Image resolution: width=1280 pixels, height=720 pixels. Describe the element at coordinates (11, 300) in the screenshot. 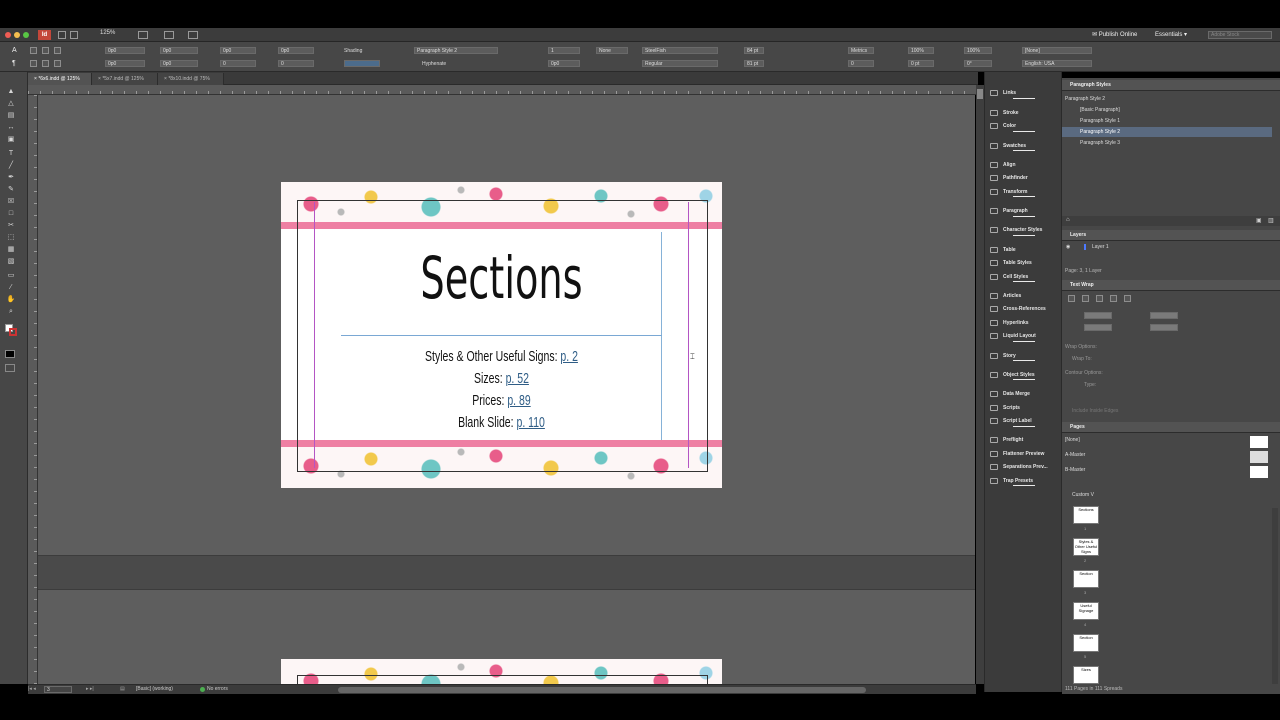

I see `hand-tool-icon: ✋` at that location.